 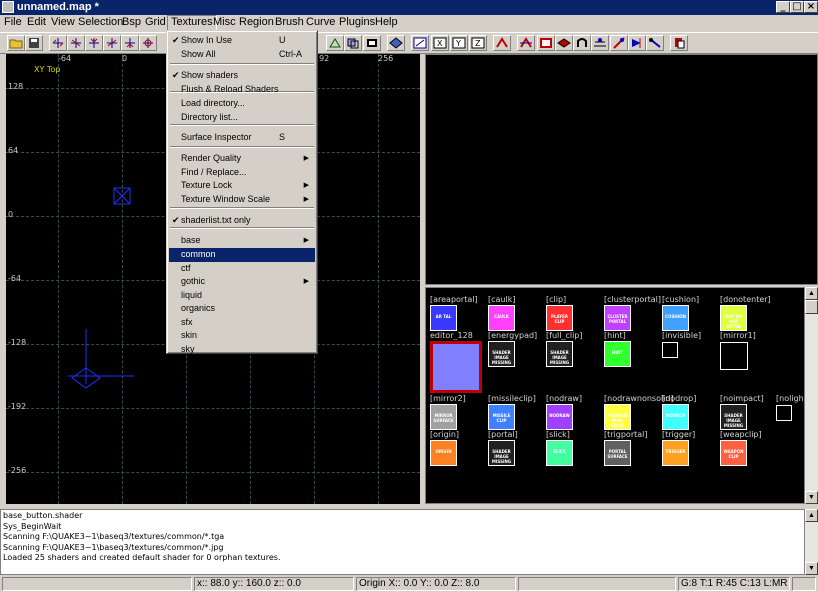 I want to click on menu-item-render-quality: Render Quality ▶, so click(x=242, y=159).